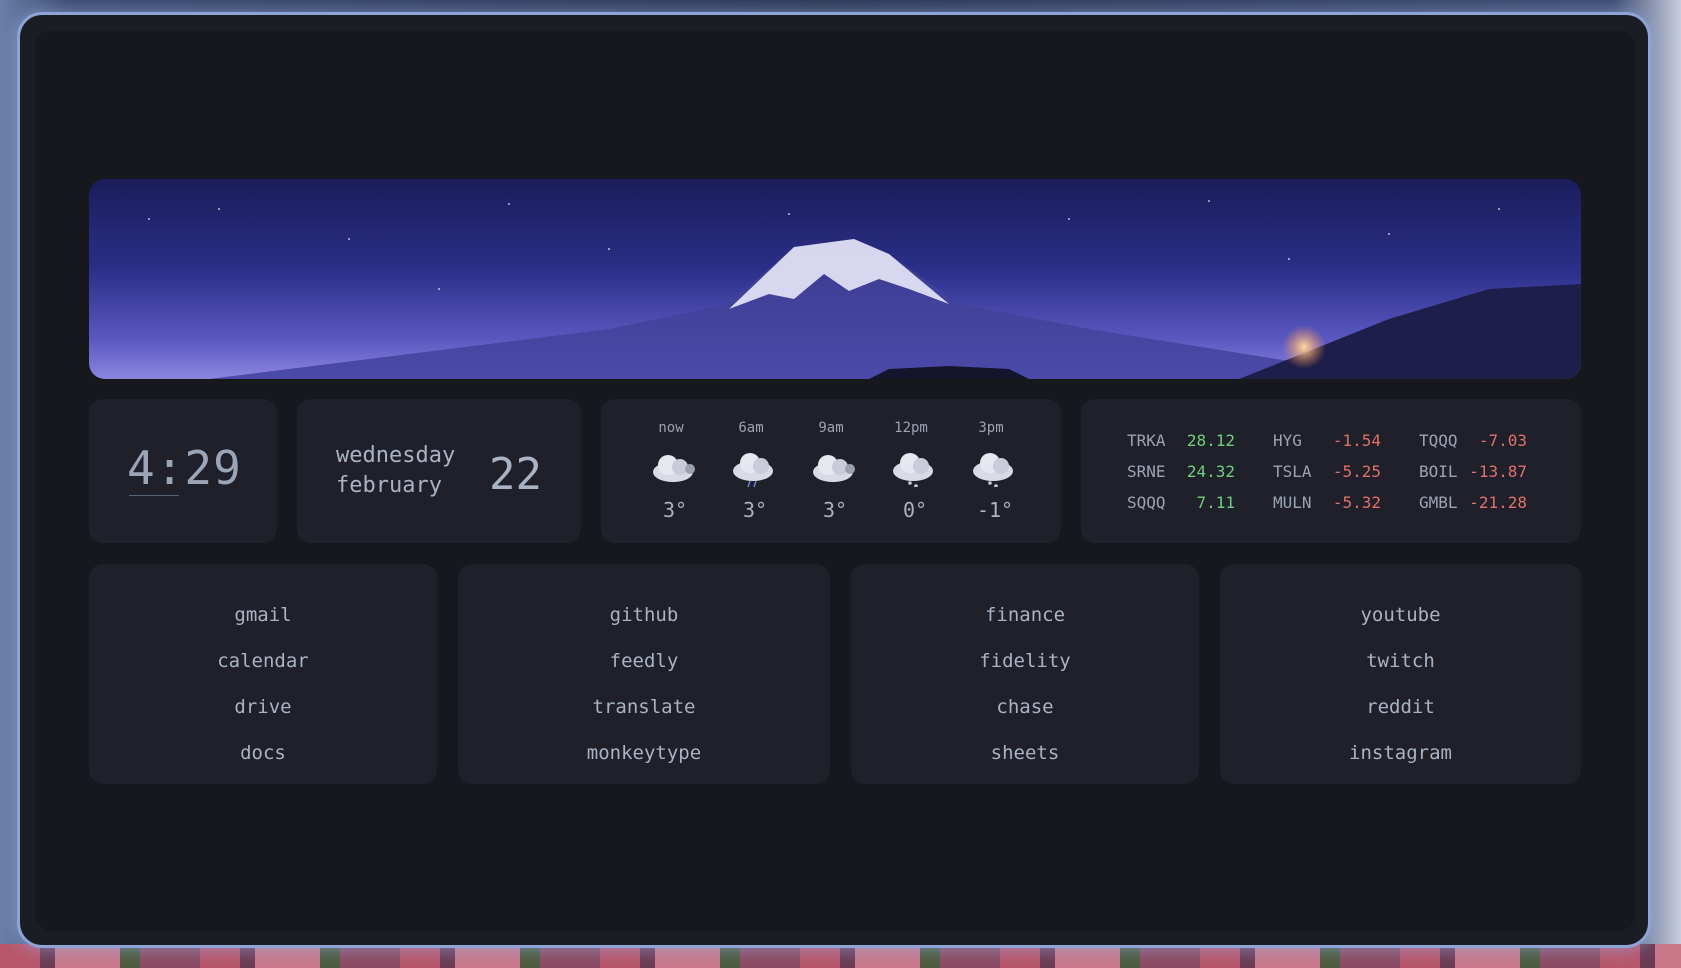  Describe the element at coordinates (1146, 471) in the screenshot. I see `stock-symbol: SRNE` at that location.